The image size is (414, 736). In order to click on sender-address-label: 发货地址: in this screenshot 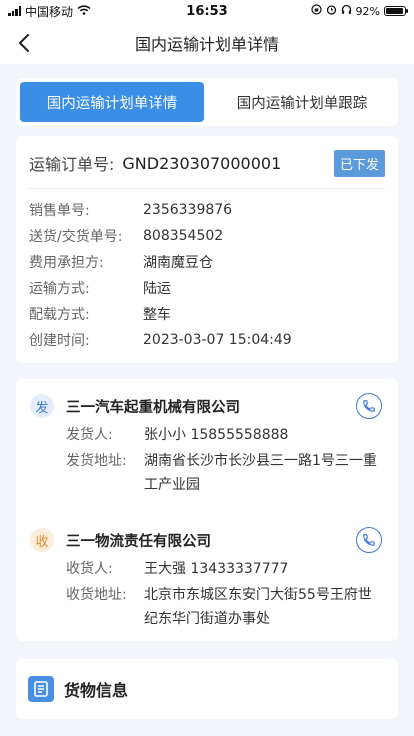, I will do `click(96, 461)`.